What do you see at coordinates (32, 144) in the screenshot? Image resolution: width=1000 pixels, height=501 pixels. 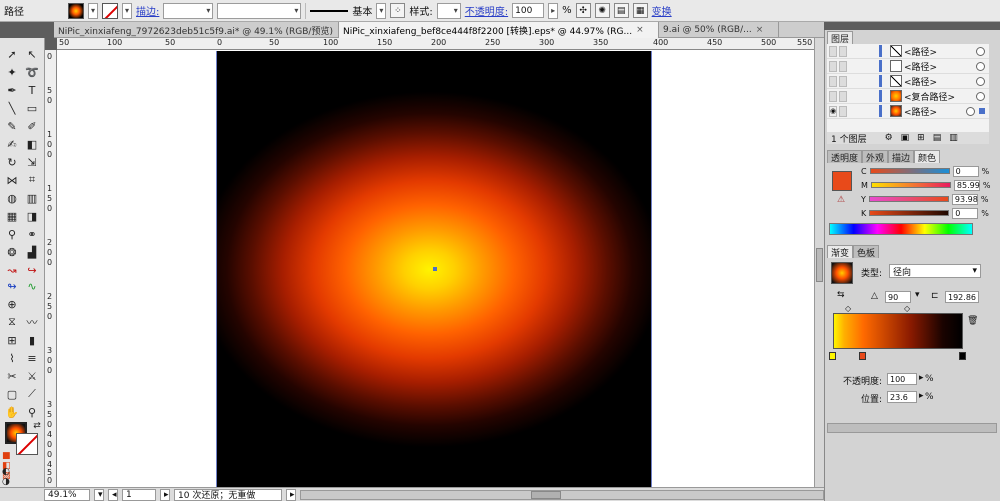 I see `eraser-icon: ◧` at bounding box center [32, 144].